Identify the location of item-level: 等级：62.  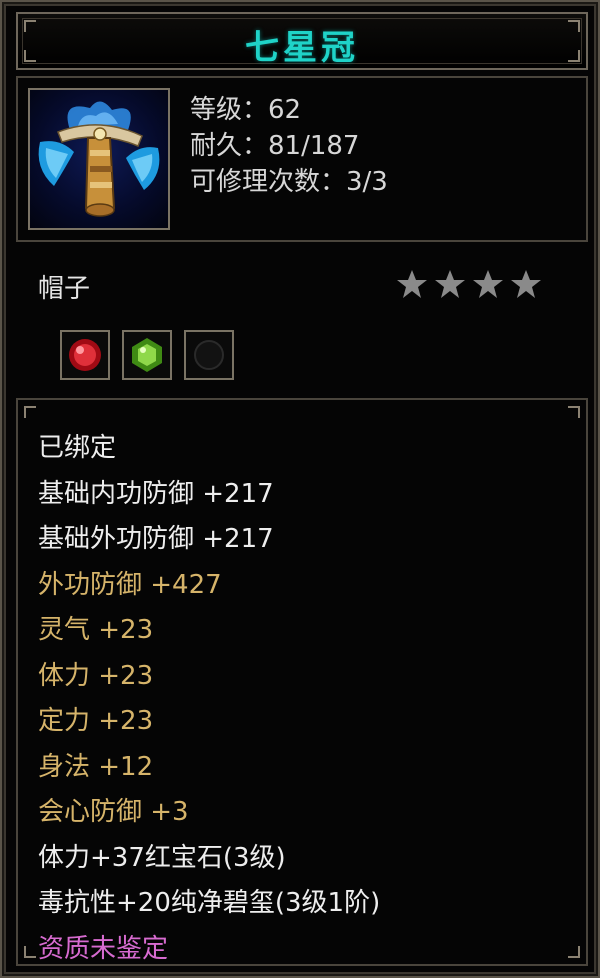
(246, 110).